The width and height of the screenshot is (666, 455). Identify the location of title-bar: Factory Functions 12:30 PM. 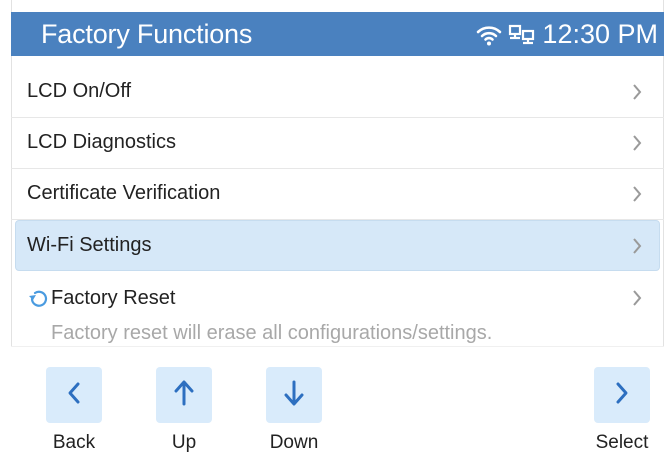
(337, 34).